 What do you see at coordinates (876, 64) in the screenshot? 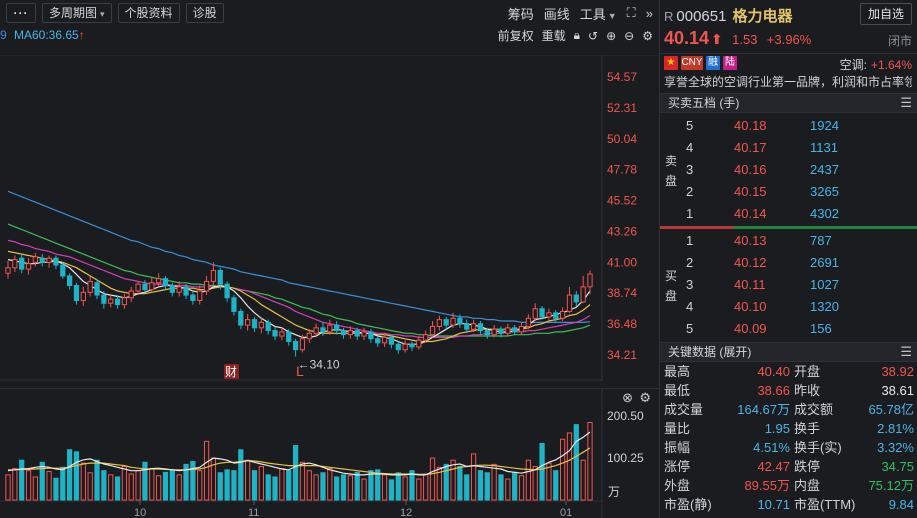
I see `sector-change: 空调: +1.64%` at bounding box center [876, 64].